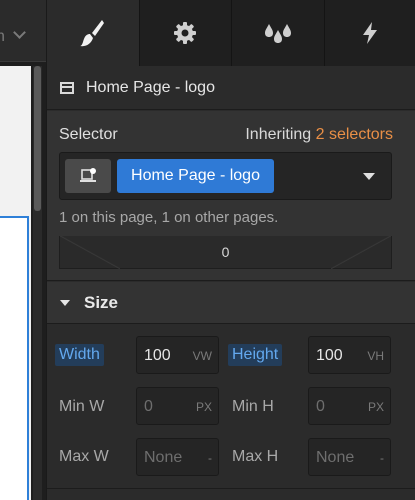 Image resolution: width=415 pixels, height=500 pixels. What do you see at coordinates (255, 355) in the screenshot?
I see `height-label: Height` at bounding box center [255, 355].